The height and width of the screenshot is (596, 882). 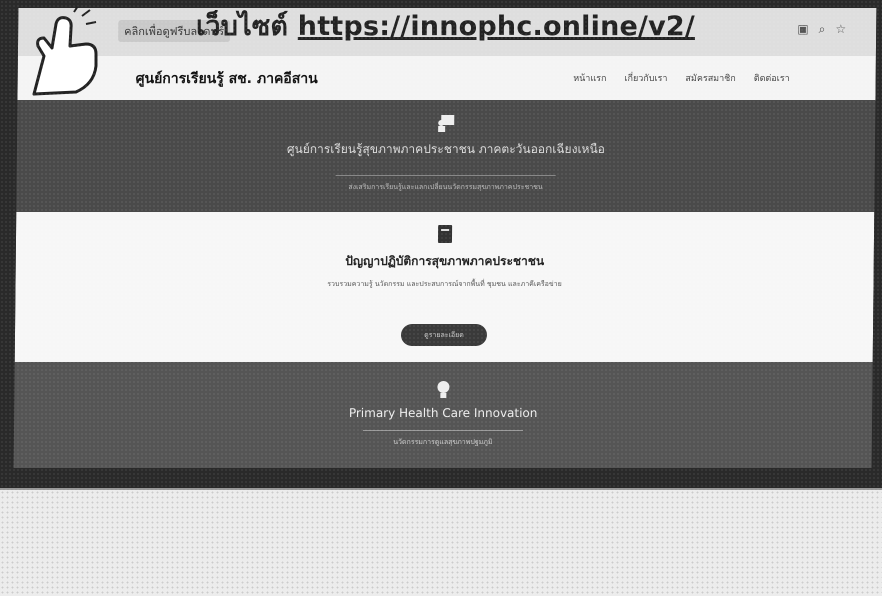 I want to click on overlay-url-link: https://innophc.online/v2/, so click(x=496, y=26).